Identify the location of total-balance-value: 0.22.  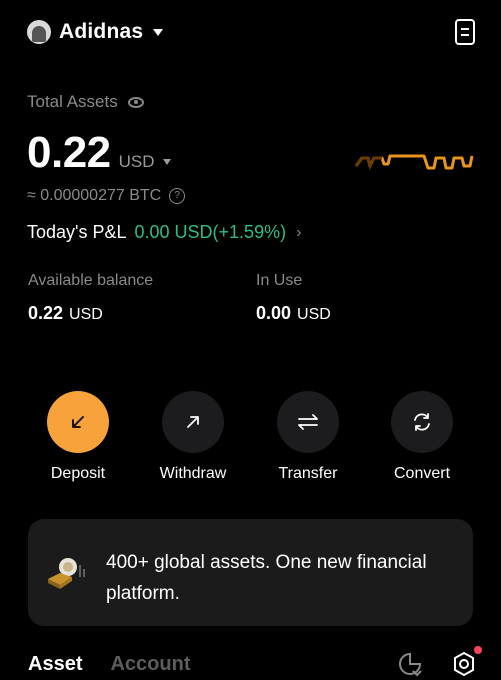
(69, 152).